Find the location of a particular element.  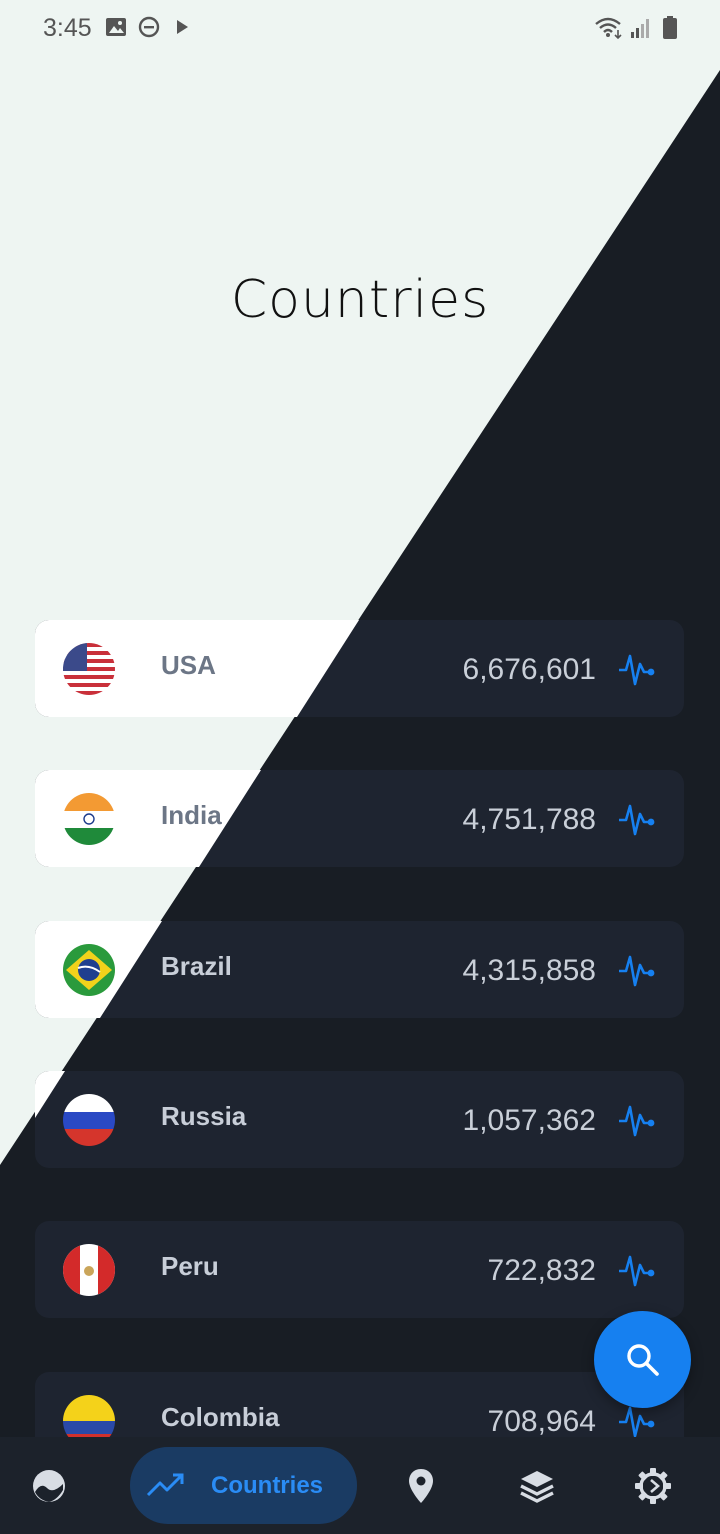

country-name: Colombia is located at coordinates (220, 1417).